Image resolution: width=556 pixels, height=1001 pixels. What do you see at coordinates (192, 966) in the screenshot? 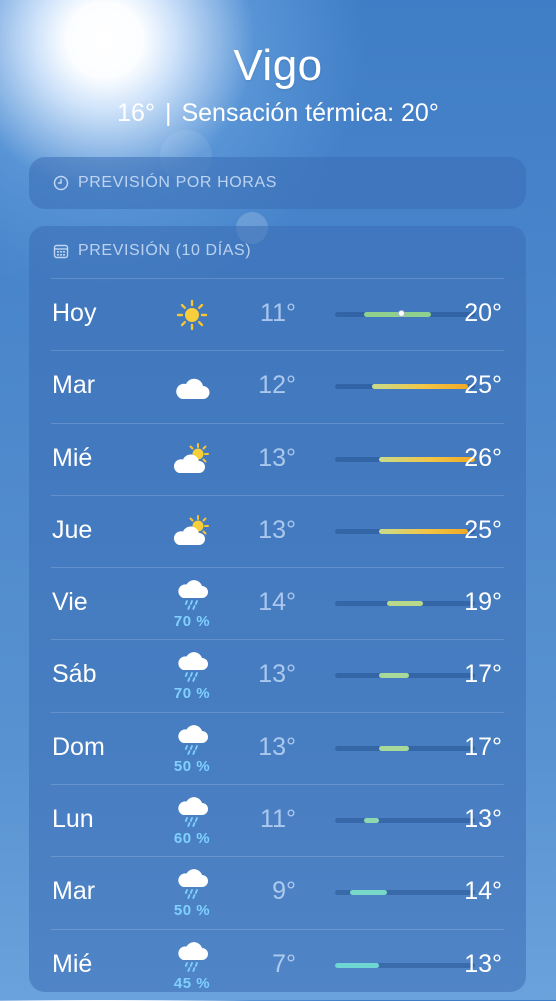
I see `rain-icon: 45 %` at bounding box center [192, 966].